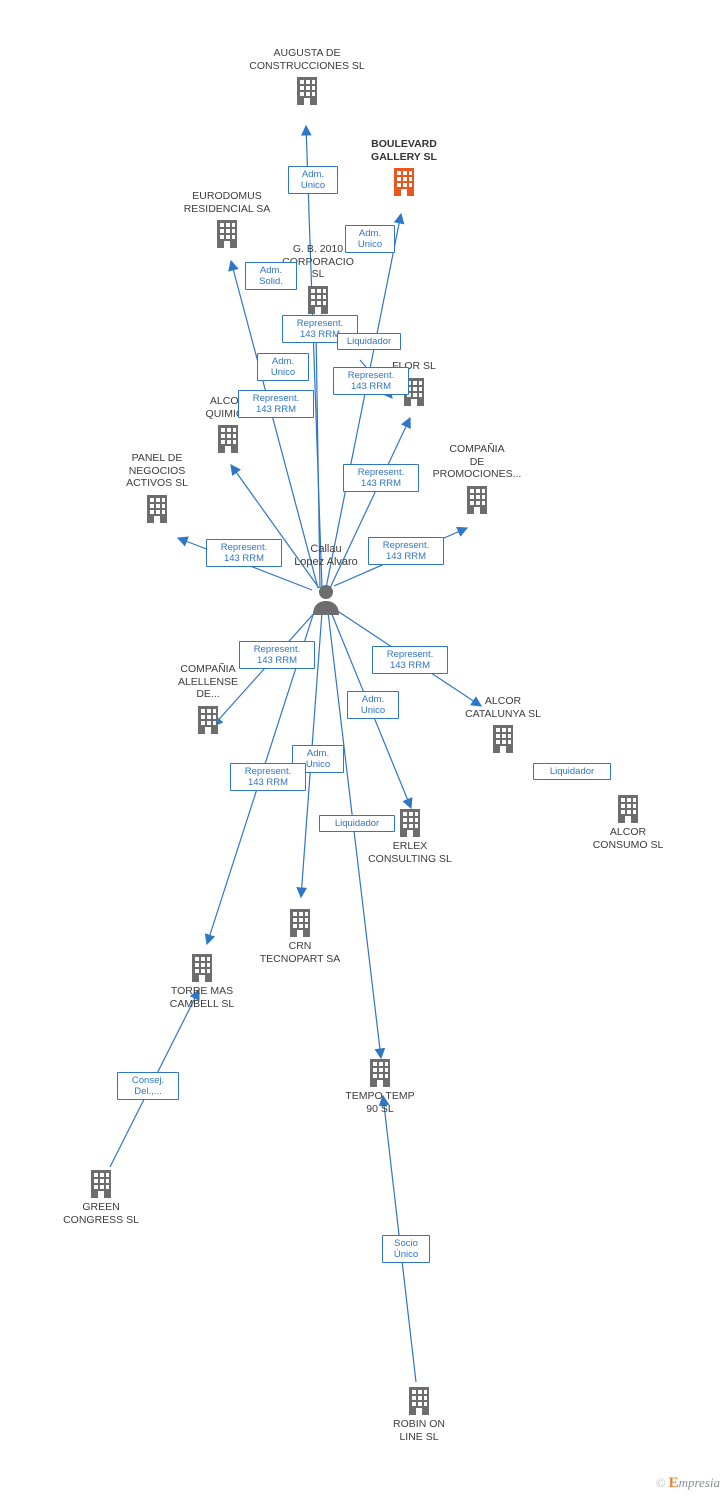  Describe the element at coordinates (369, 341) in the screenshot. I see `edge-label-liquidador-1: Liquidador` at that location.